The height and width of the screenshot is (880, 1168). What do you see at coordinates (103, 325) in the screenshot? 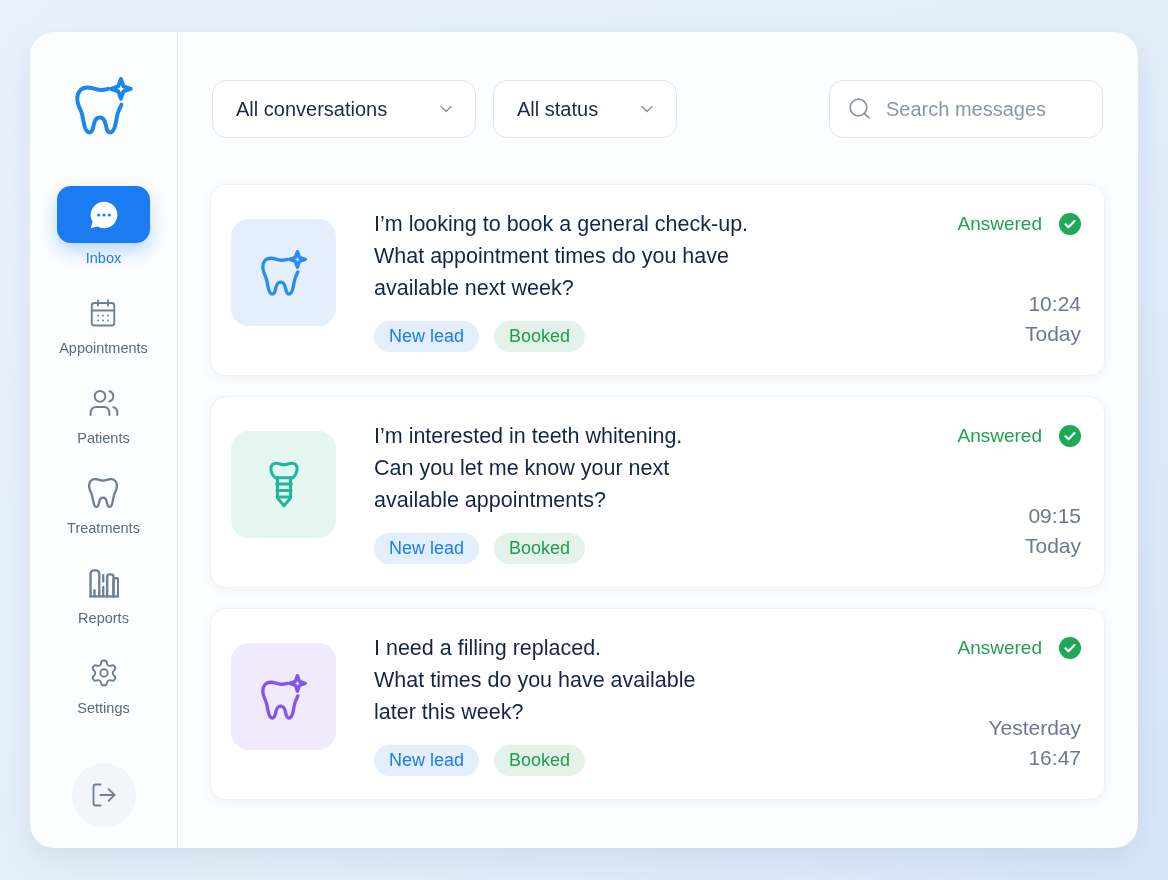
I see `nav-item: Appointments` at bounding box center [103, 325].